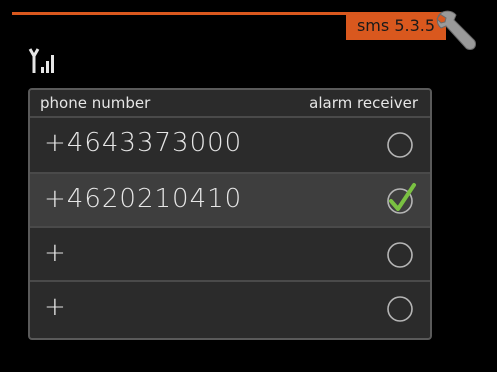 This screenshot has width=497, height=372. Describe the element at coordinates (396, 26) in the screenshot. I see `menu-number-tag: sms 5.3.5` at that location.